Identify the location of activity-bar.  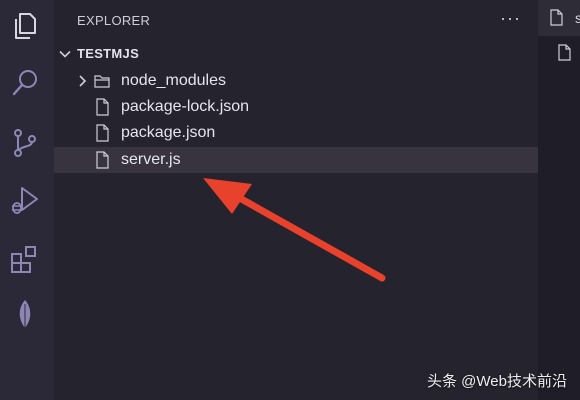
(27, 200).